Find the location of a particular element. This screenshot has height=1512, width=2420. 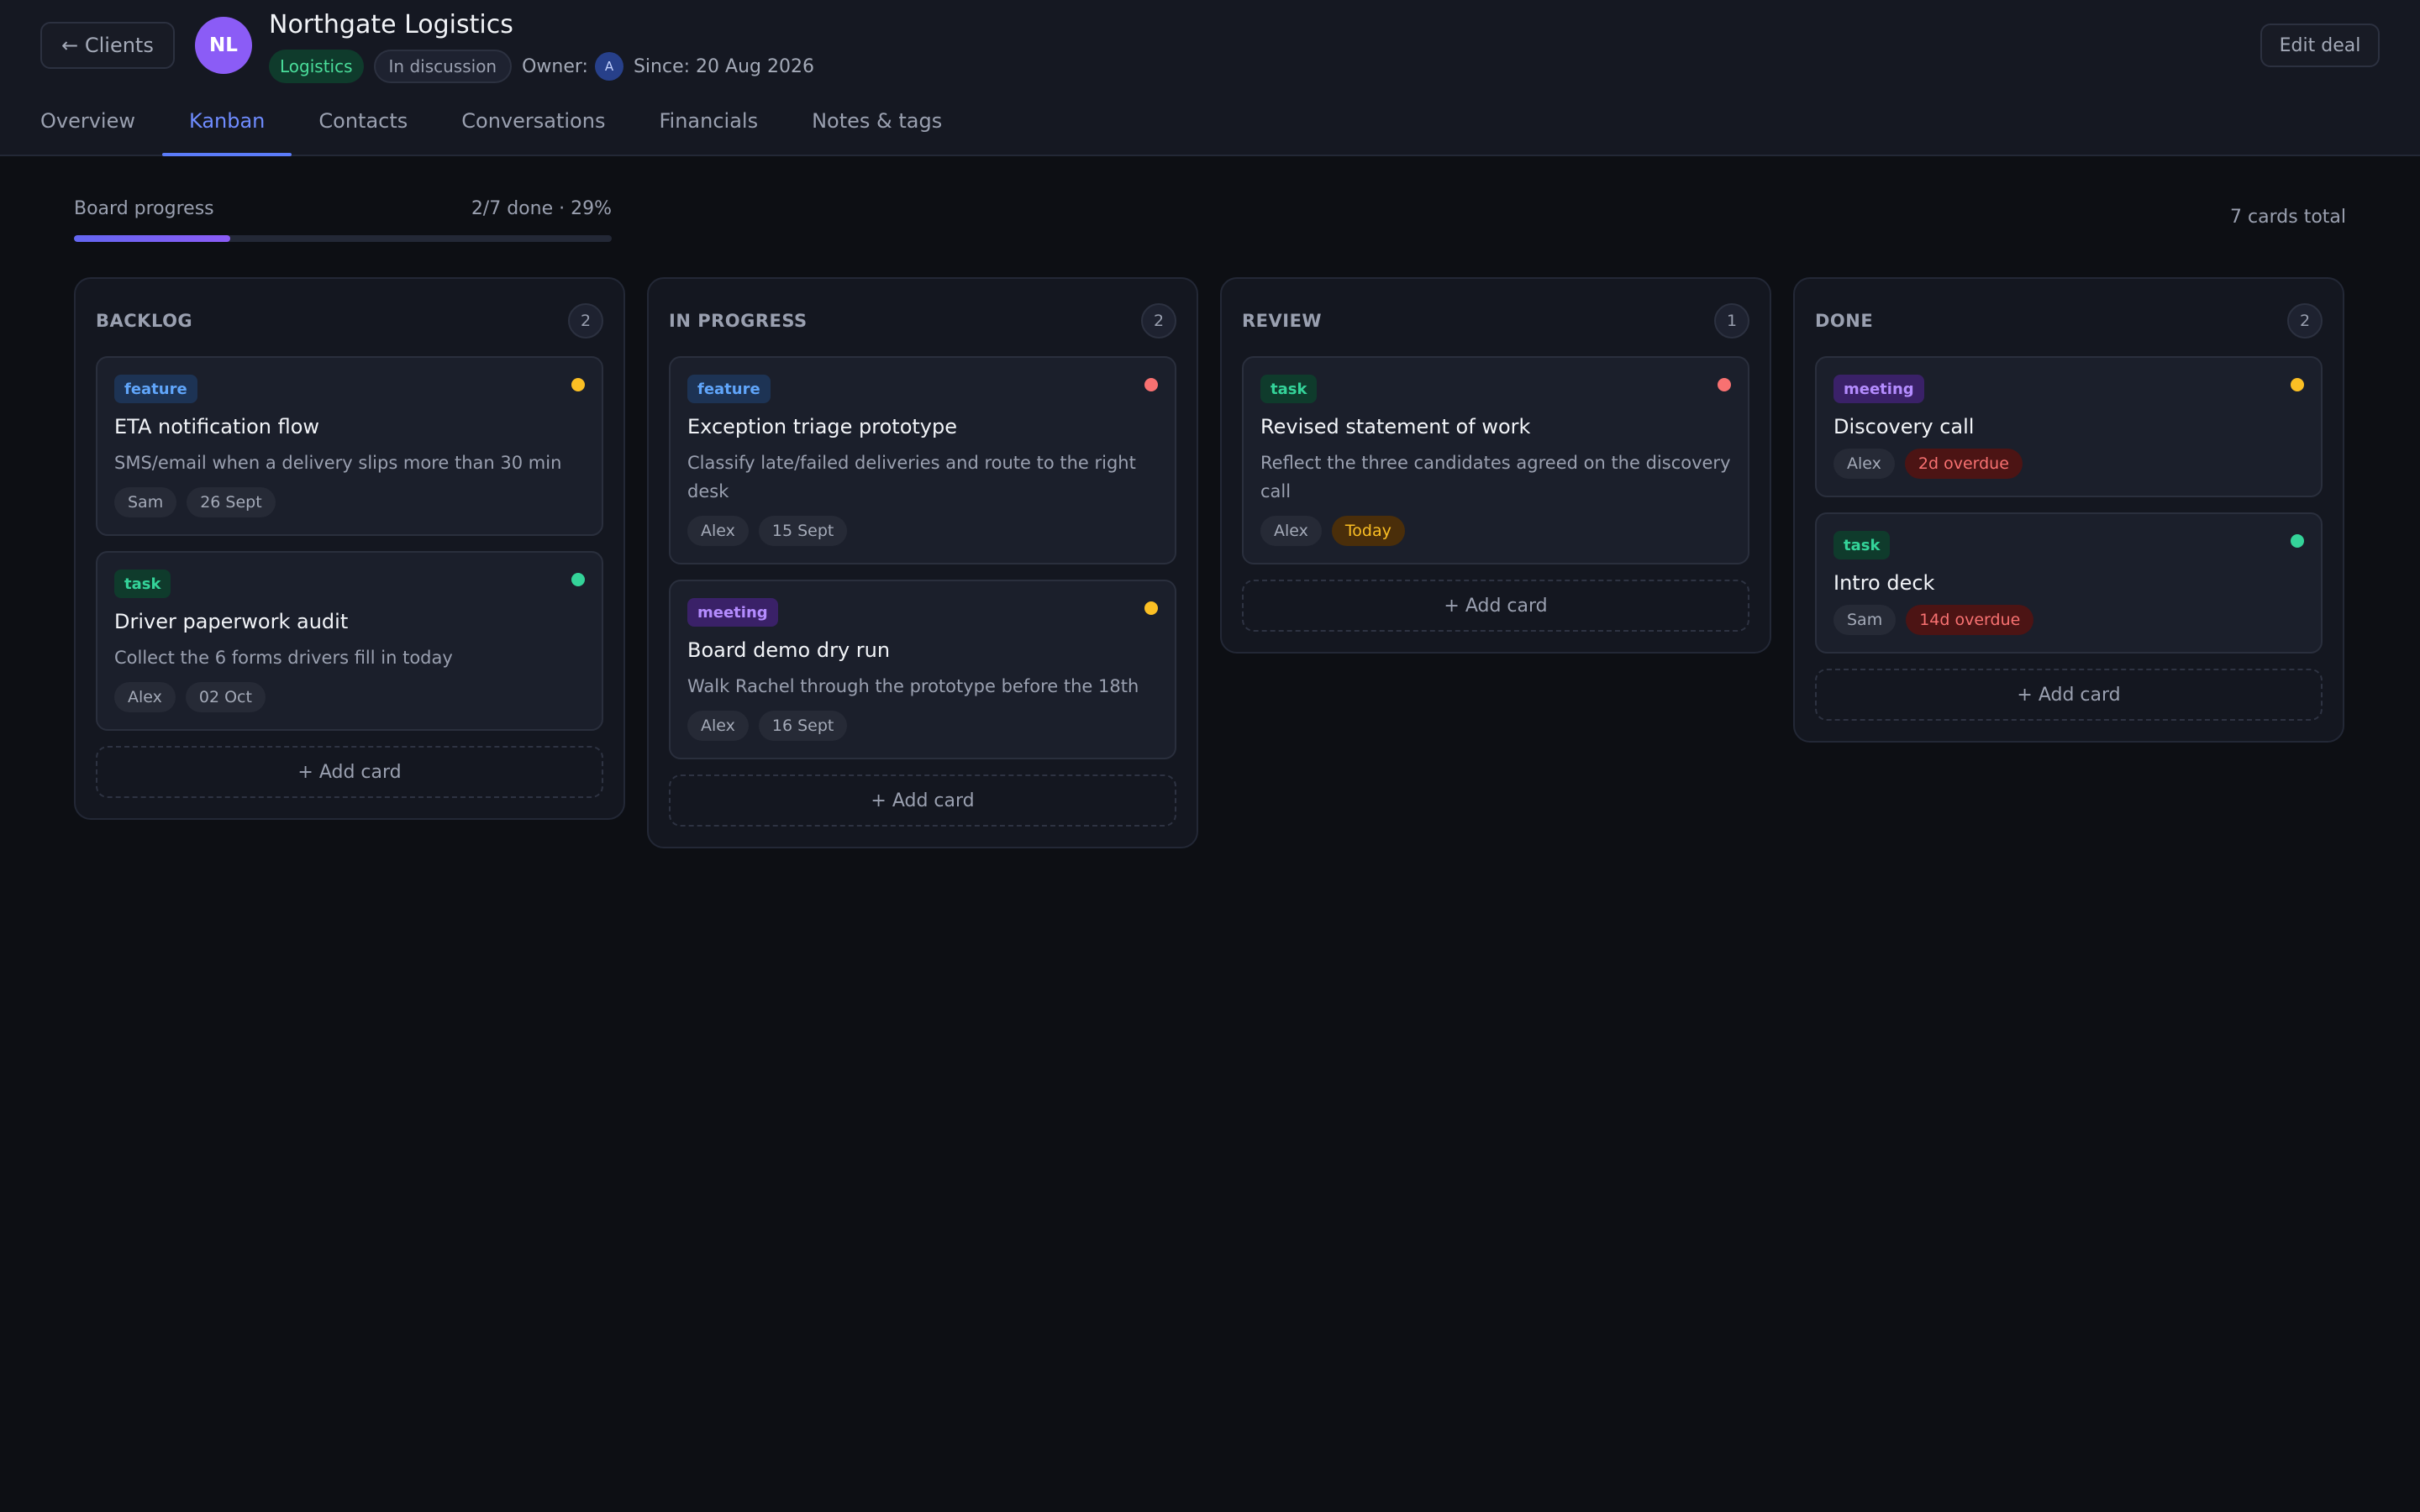

due-date-chip: Today is located at coordinates (1368, 531).